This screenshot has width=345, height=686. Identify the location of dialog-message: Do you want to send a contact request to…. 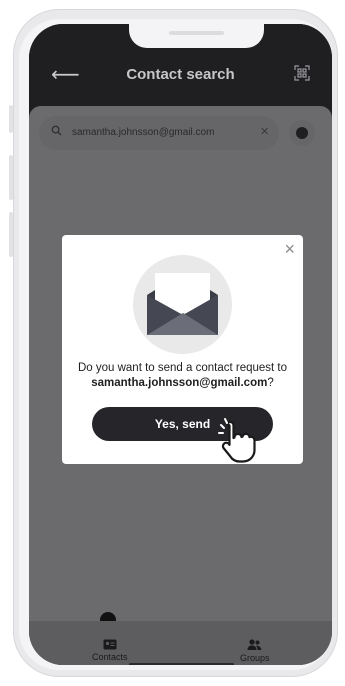
(182, 376).